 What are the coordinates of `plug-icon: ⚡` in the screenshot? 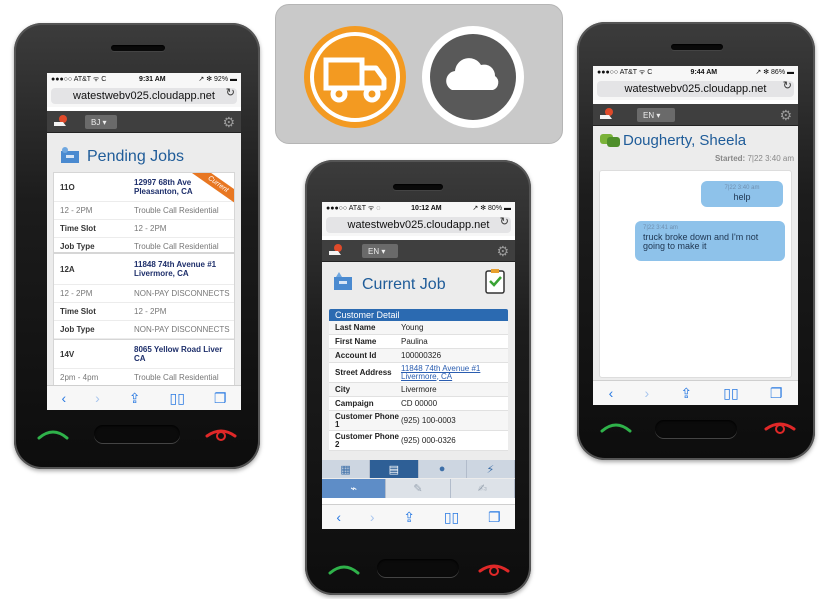 It's located at (490, 469).